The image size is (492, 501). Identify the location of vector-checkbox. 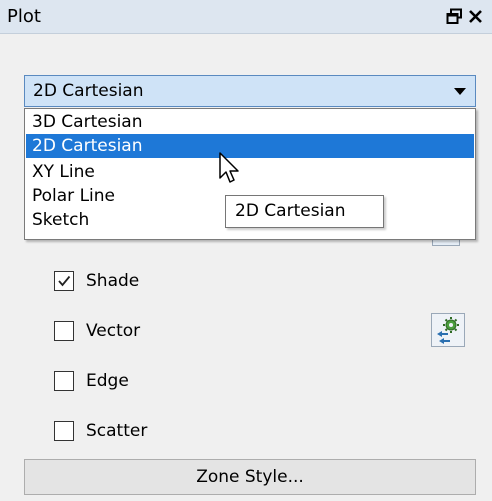
(64, 331).